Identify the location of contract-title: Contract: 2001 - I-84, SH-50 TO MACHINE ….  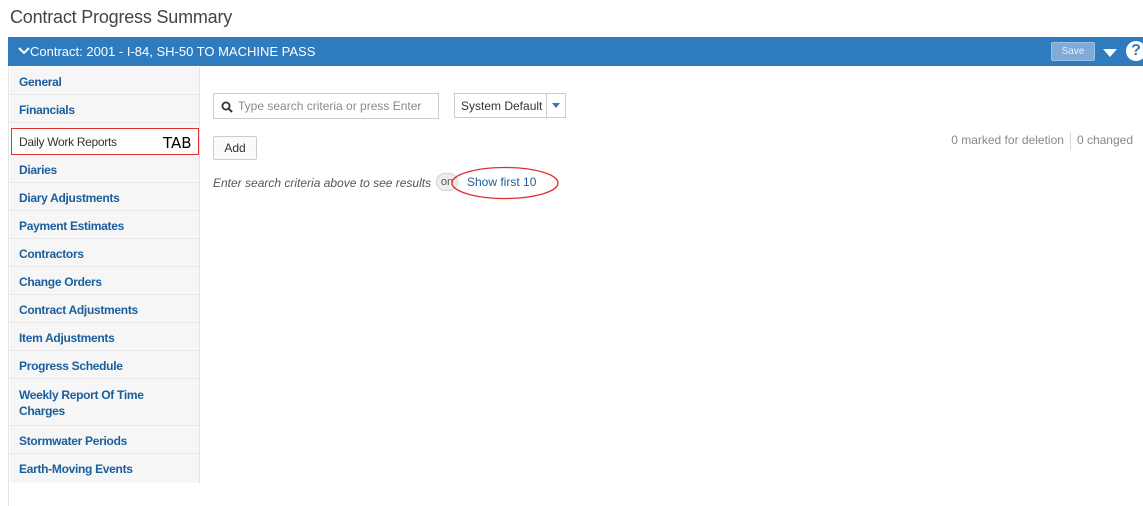
(173, 51).